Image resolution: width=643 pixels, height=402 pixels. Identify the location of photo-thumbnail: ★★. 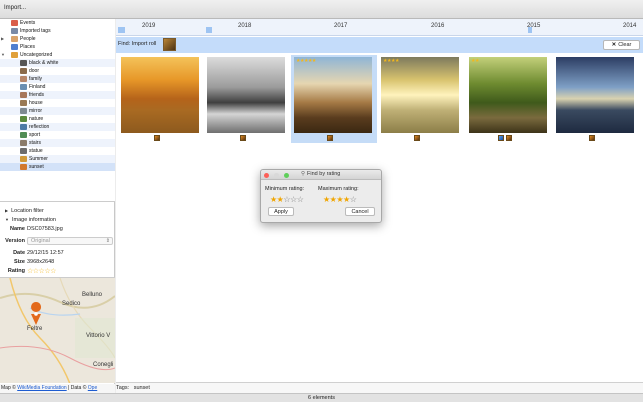
(508, 95).